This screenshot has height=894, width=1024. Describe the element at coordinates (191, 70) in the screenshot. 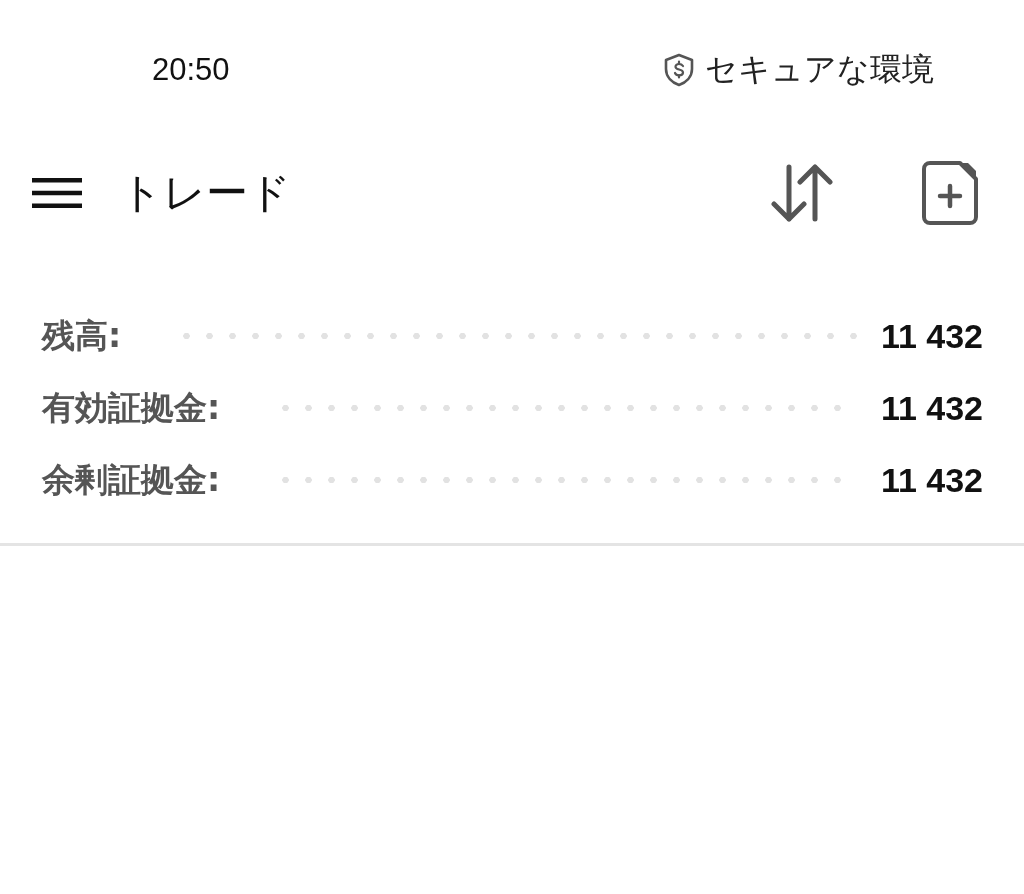

I see `status-time: 20:50` at that location.